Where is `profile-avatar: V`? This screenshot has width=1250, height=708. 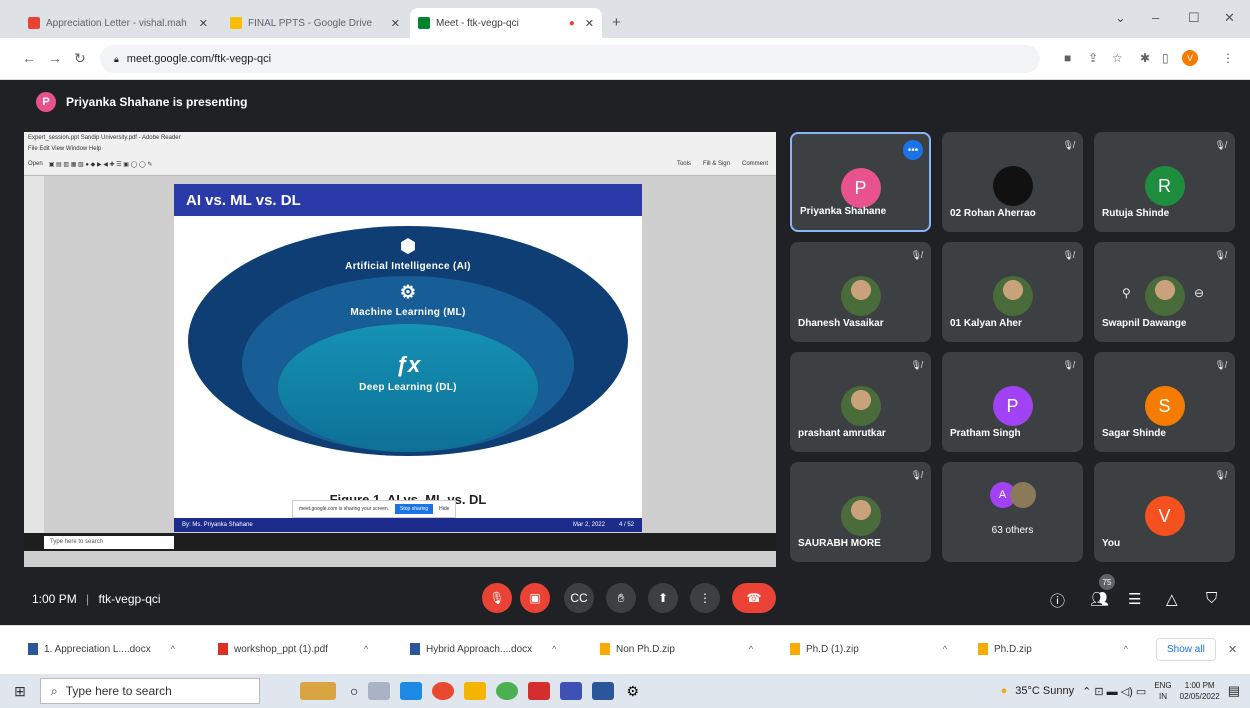
profile-avatar: V is located at coordinates (1190, 58).